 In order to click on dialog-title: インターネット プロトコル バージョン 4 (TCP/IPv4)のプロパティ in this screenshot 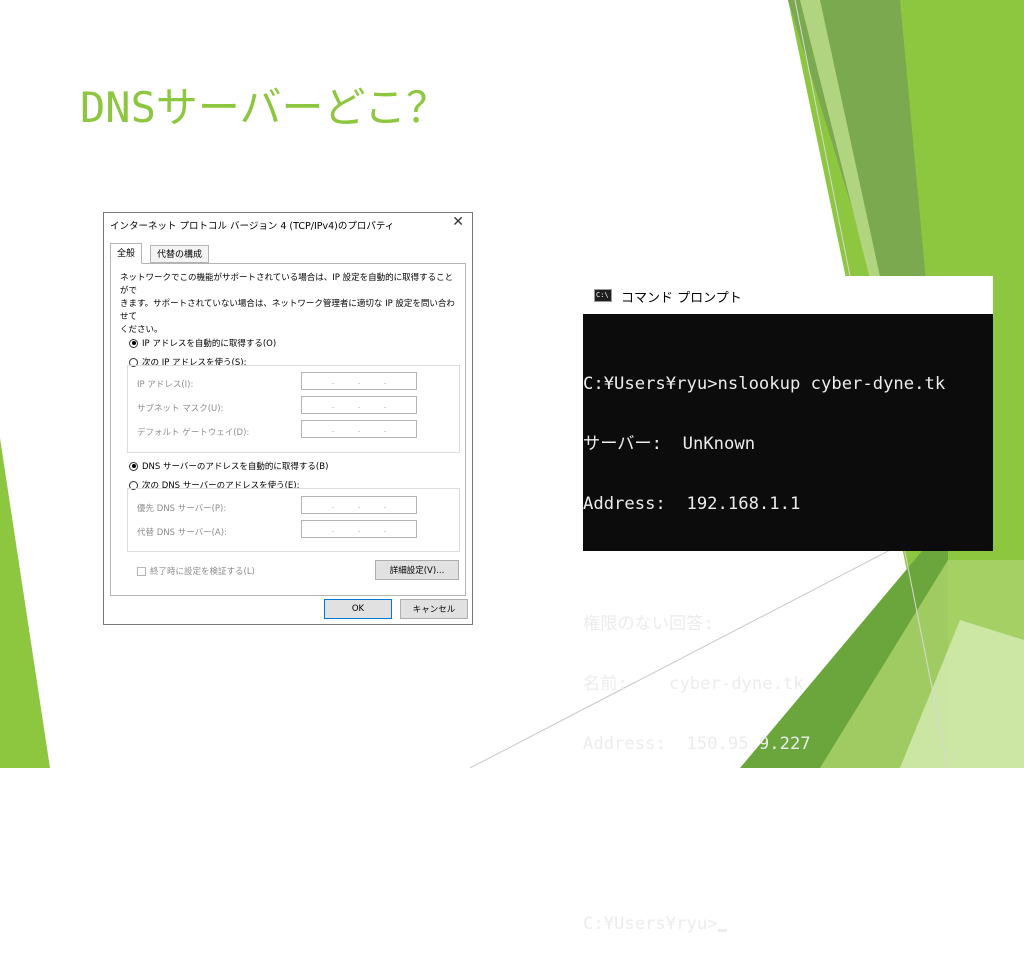, I will do `click(252, 226)`.